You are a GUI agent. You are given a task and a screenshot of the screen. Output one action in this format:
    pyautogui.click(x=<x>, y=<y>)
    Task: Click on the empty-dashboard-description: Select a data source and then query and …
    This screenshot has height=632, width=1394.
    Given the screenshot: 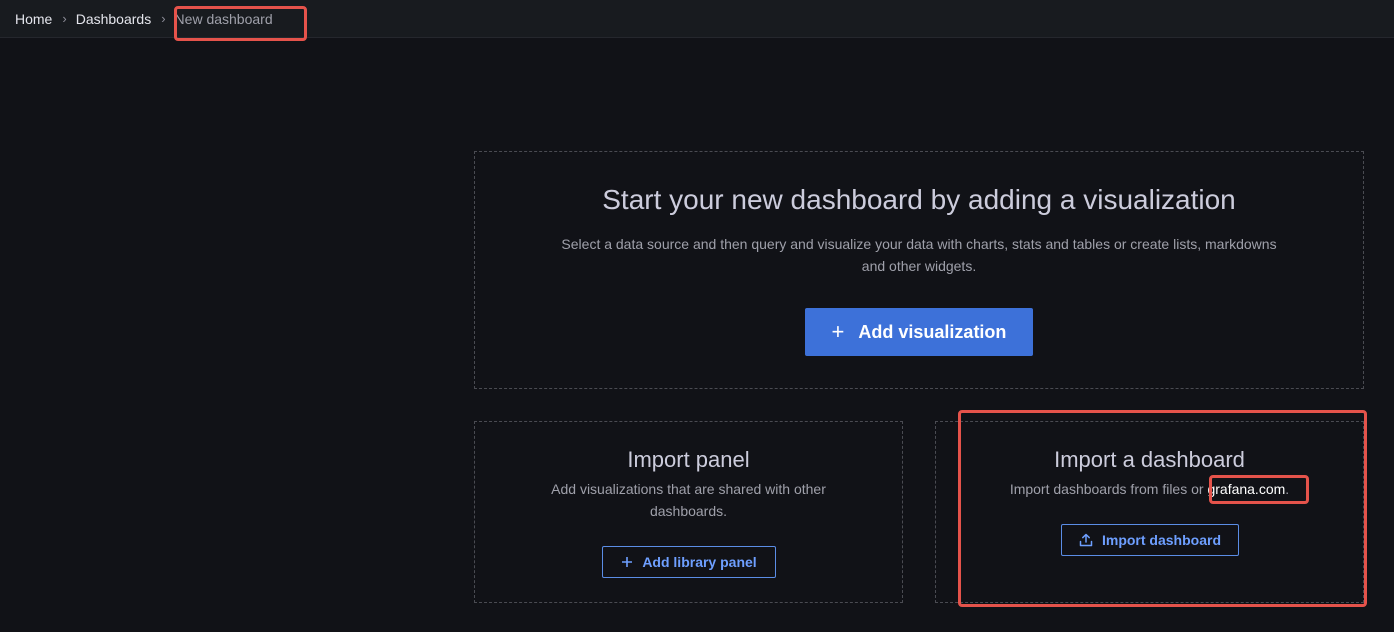 What is the action you would take?
    pyautogui.click(x=919, y=255)
    